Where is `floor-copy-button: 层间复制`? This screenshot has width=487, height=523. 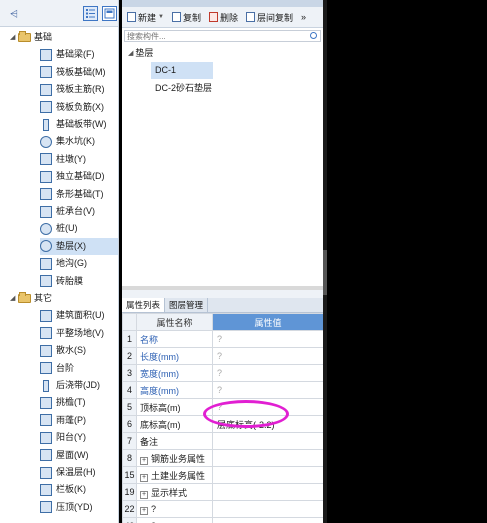
floor-copy-button: 层间复制 is located at coordinates (269, 17).